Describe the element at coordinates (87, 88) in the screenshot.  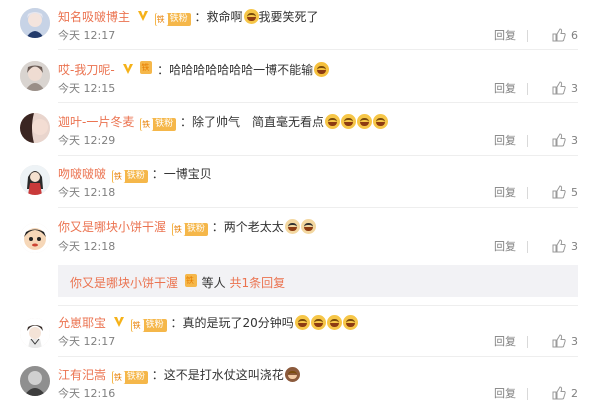
I see `timestamp: 今天 12:15` at that location.